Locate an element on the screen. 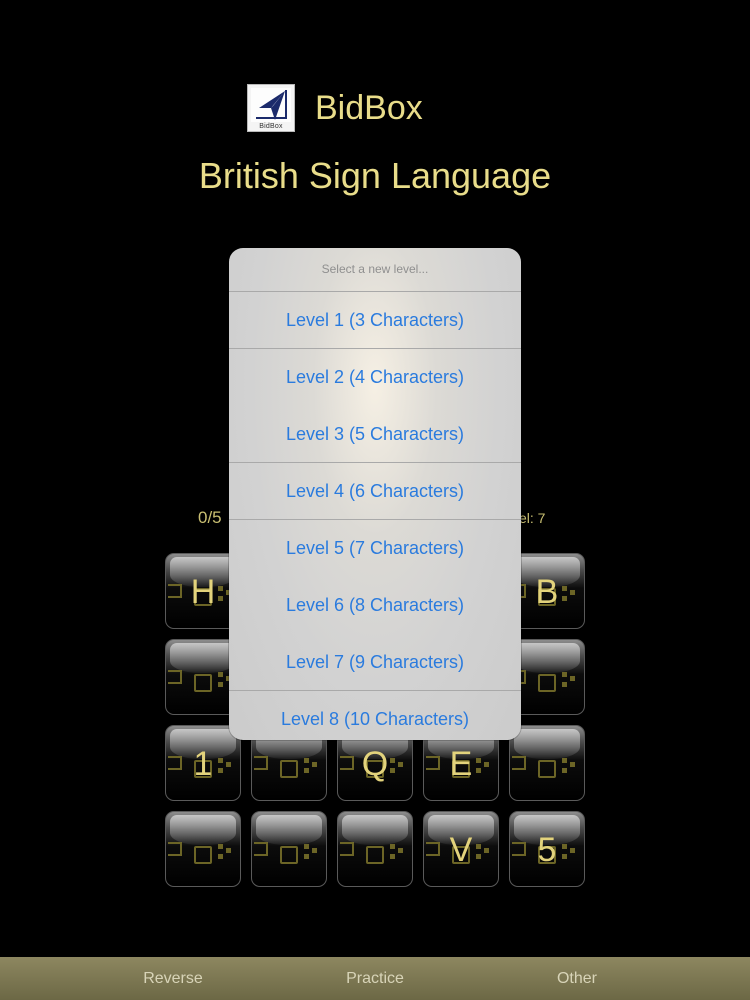  sign-key: 5 is located at coordinates (547, 849).